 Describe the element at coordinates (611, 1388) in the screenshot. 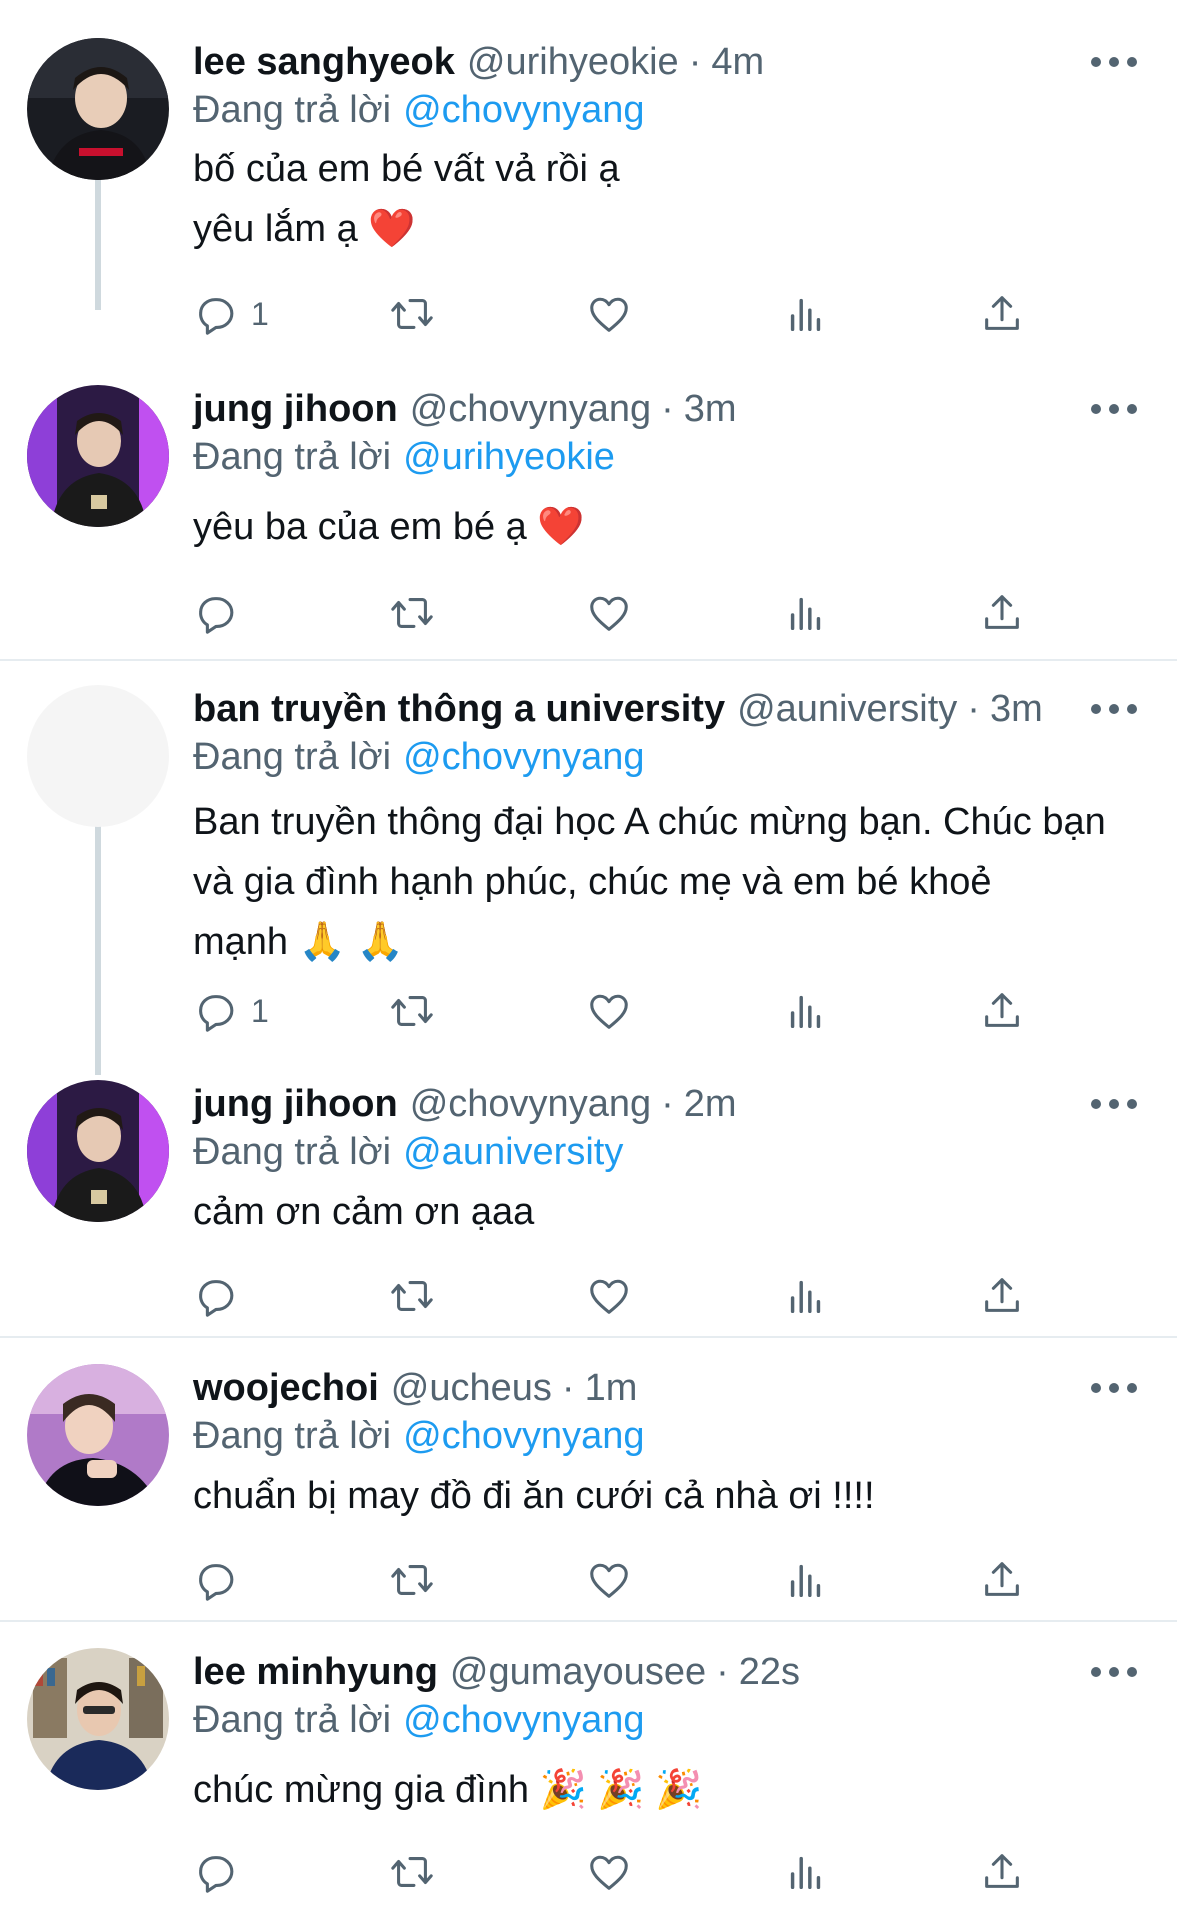

I see `timestamp: 1m` at that location.